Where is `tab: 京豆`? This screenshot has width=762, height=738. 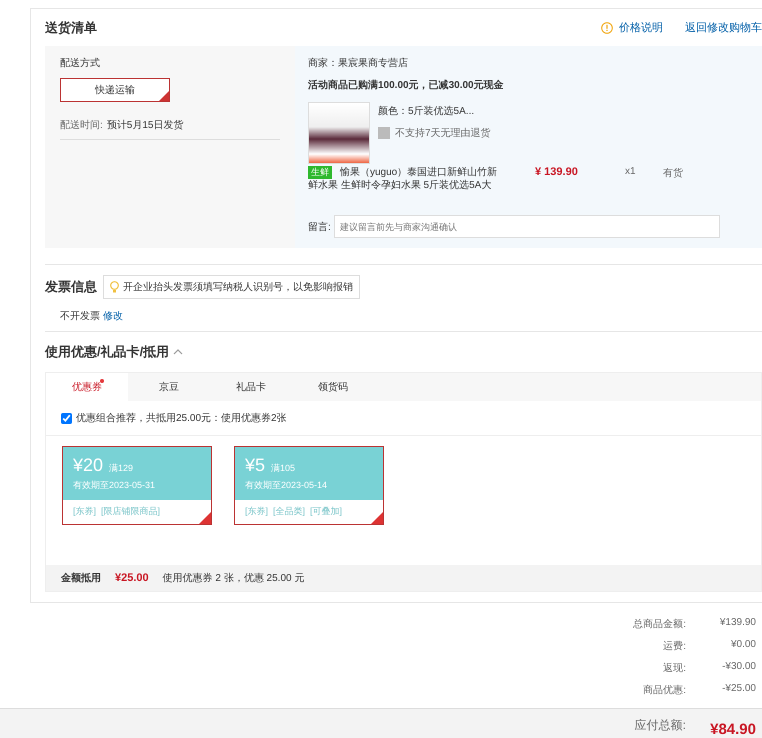 tab: 京豆 is located at coordinates (169, 387).